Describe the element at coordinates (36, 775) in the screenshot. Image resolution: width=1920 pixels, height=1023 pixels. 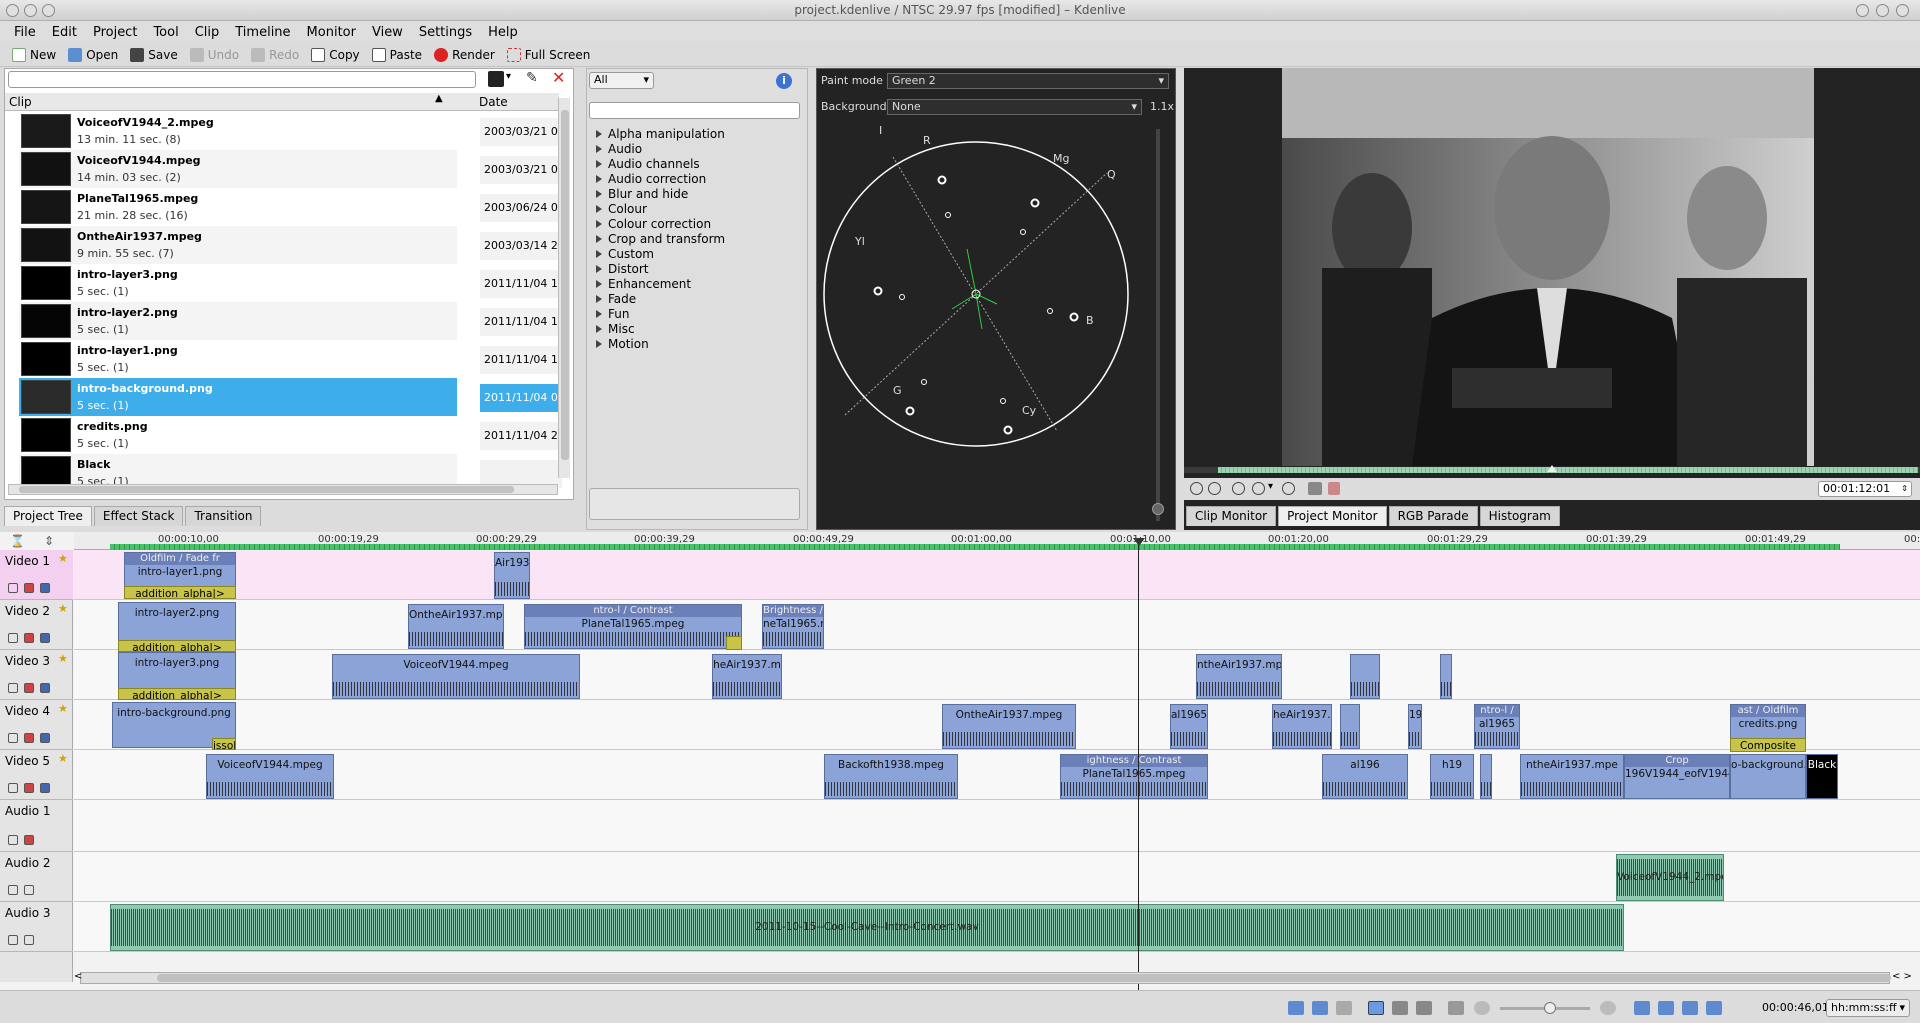
I see `track-header: Video 5 ★` at that location.